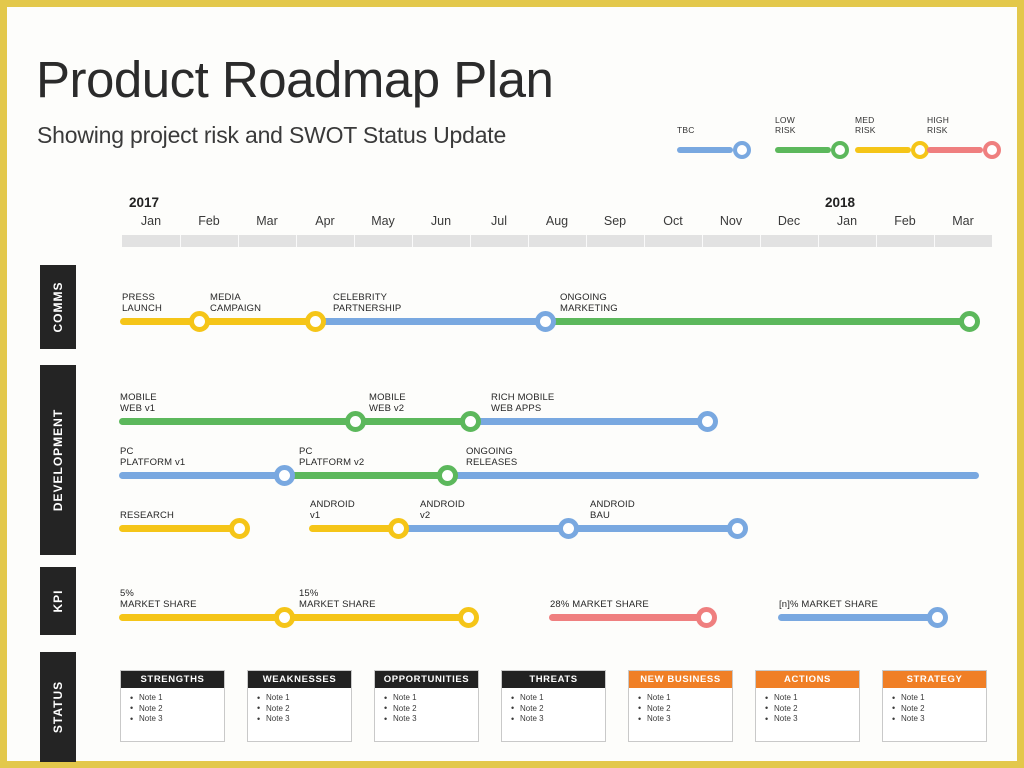 The height and width of the screenshot is (768, 1024). Describe the element at coordinates (295, 79) in the screenshot. I see `page-title: Product Roadmap Plan` at that location.